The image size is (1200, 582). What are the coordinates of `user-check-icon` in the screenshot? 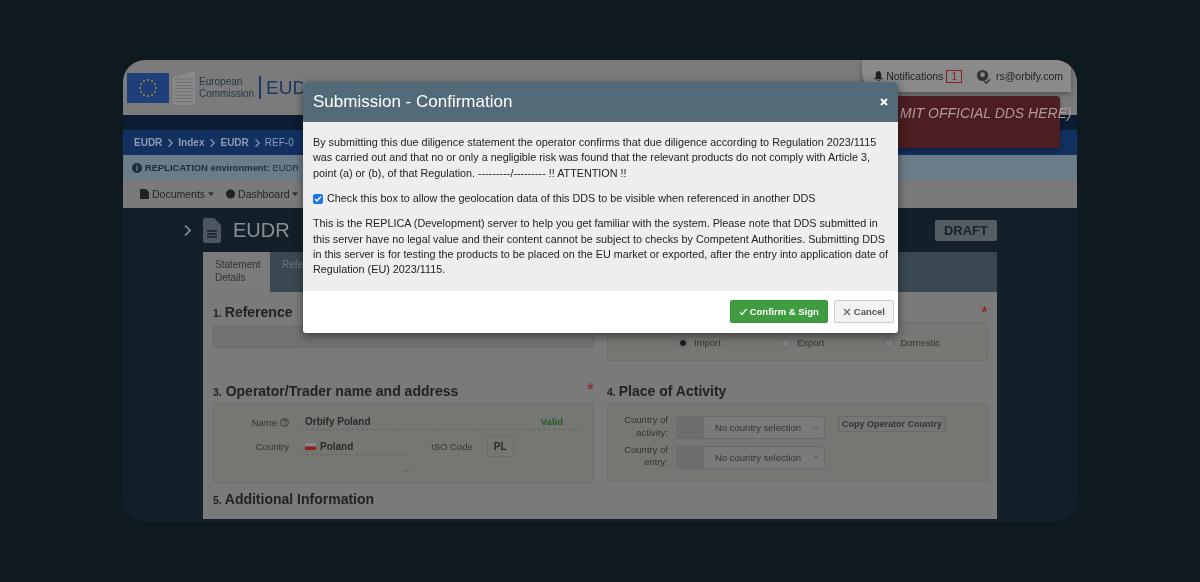 It's located at (983, 76).